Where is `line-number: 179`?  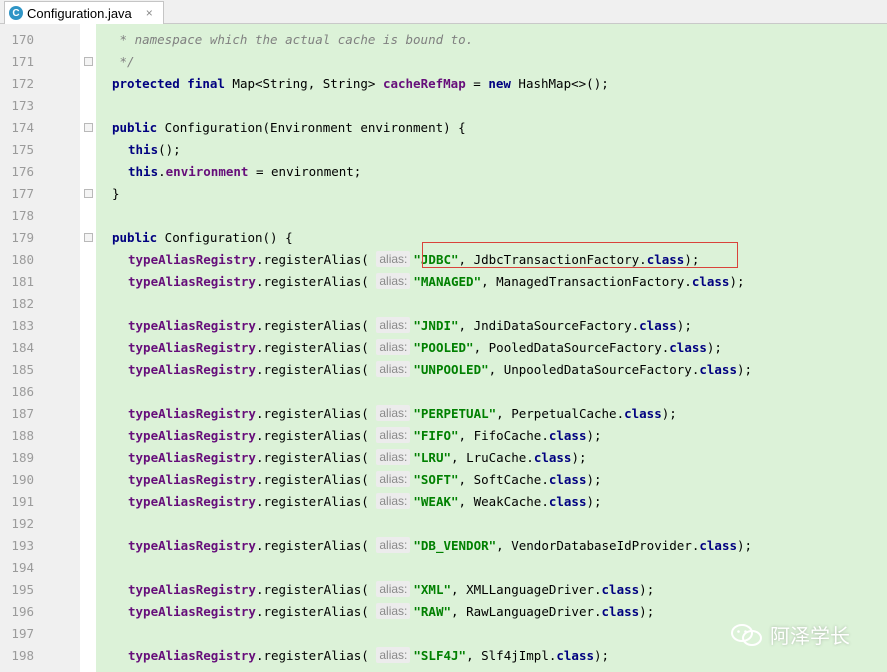
line-number: 179 is located at coordinates (22, 237).